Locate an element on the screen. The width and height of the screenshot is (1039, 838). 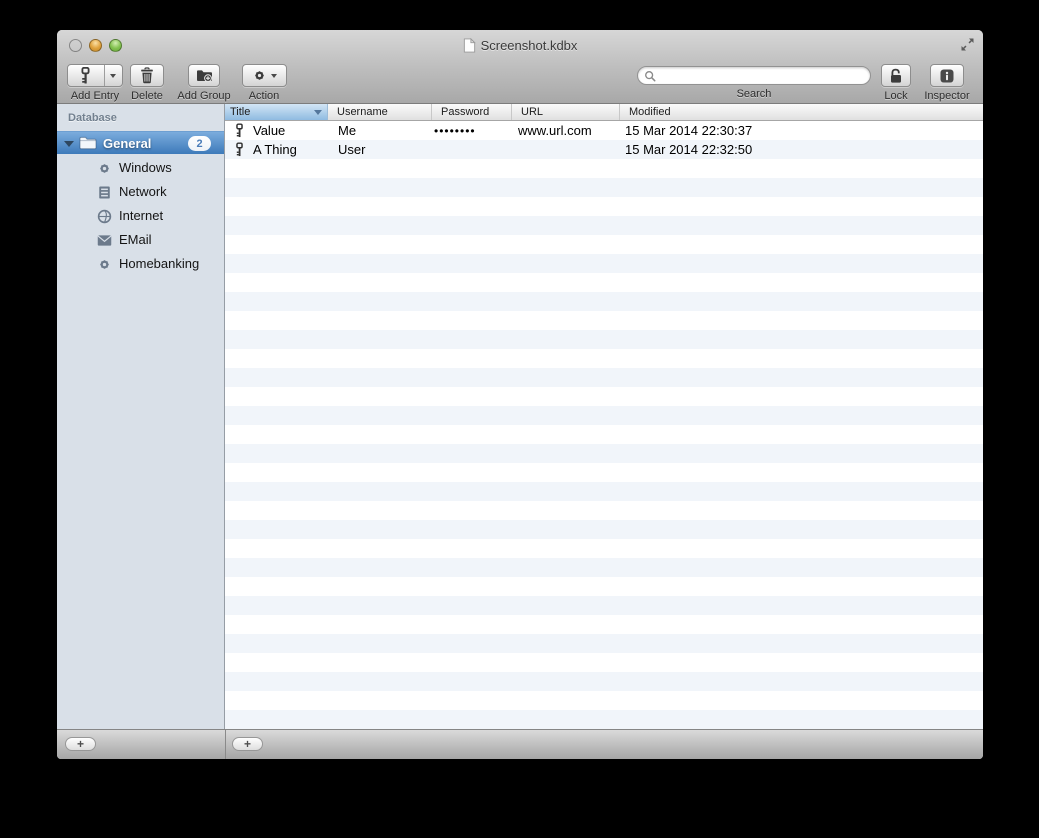
sidebar-item-label: Windows is located at coordinates (145, 167).